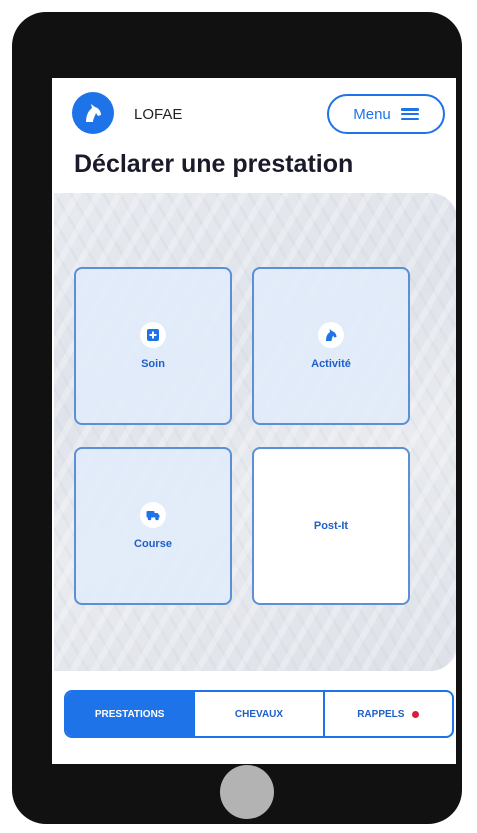 This screenshot has height=833, width=477. I want to click on hamburger-icon, so click(409, 114).